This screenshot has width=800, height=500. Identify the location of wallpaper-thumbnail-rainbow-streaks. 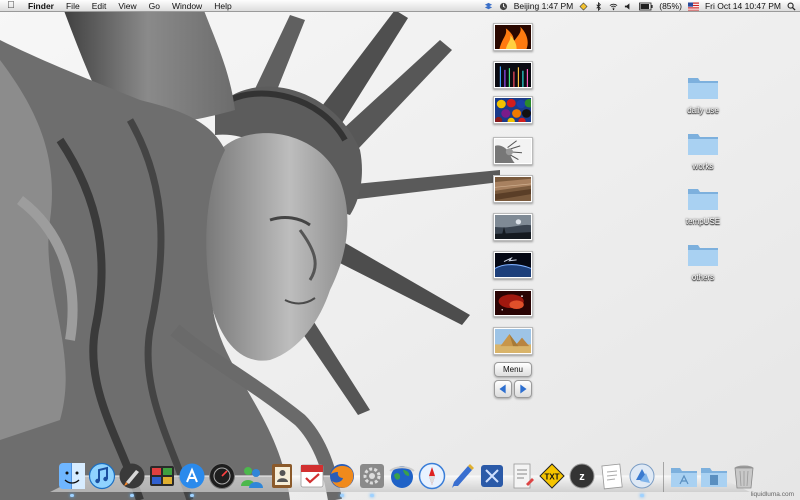
(513, 75).